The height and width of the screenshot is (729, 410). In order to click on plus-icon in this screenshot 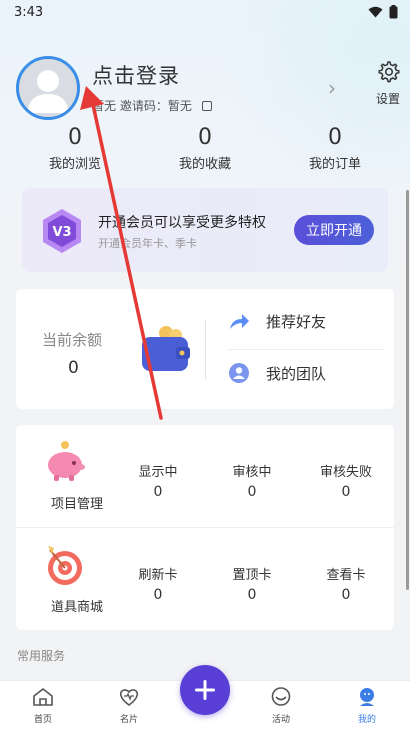, I will do `click(205, 690)`.